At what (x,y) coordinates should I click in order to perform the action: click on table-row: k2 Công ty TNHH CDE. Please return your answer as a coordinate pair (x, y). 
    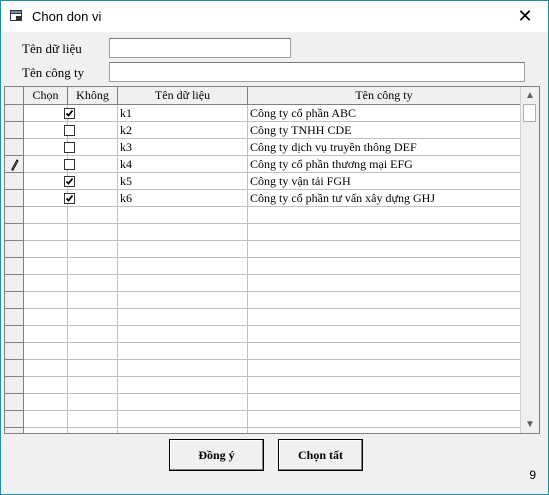
    Looking at the image, I should click on (263, 130).